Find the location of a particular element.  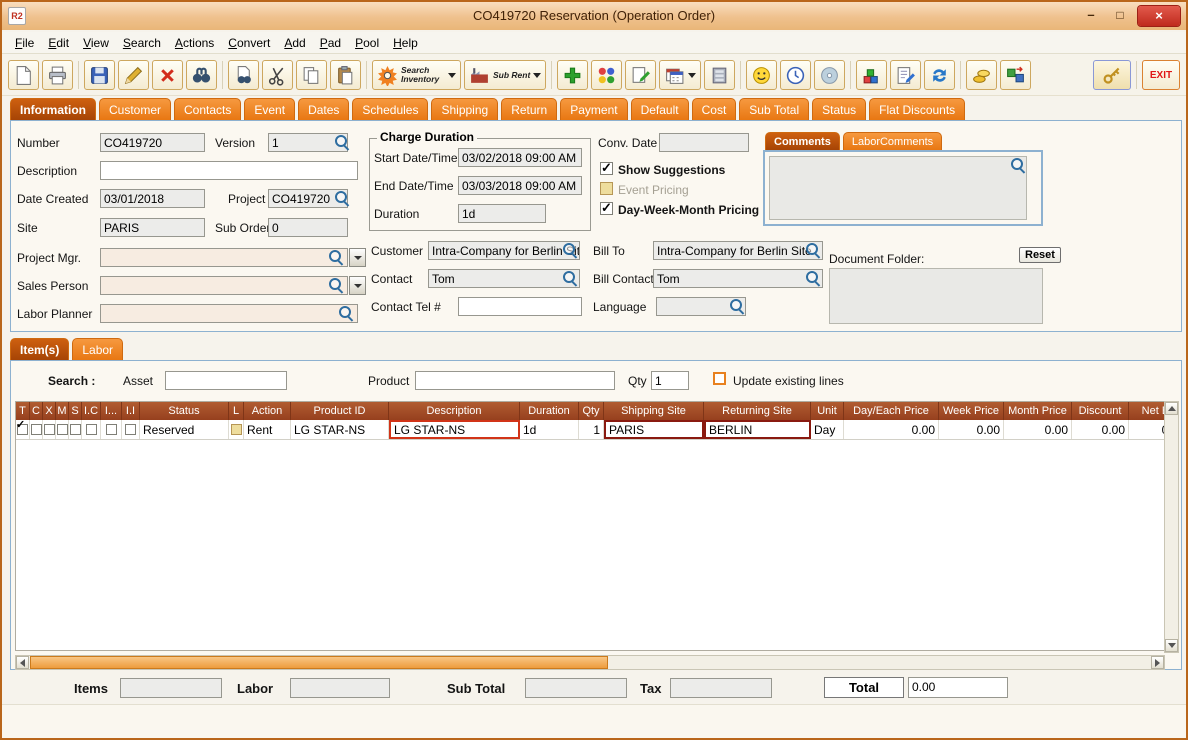

duration-field: 1d is located at coordinates (502, 213).